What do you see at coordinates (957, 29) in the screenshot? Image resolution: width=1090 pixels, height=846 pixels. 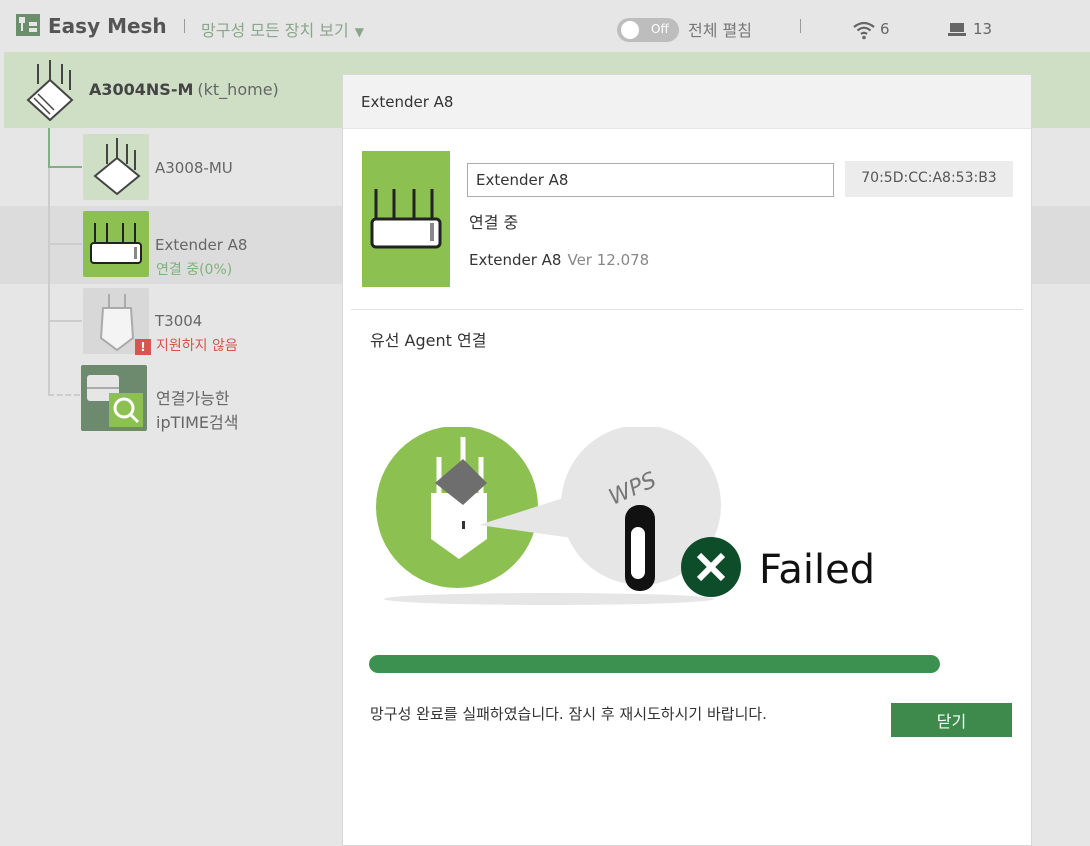 I see `wired-pc-icon` at bounding box center [957, 29].